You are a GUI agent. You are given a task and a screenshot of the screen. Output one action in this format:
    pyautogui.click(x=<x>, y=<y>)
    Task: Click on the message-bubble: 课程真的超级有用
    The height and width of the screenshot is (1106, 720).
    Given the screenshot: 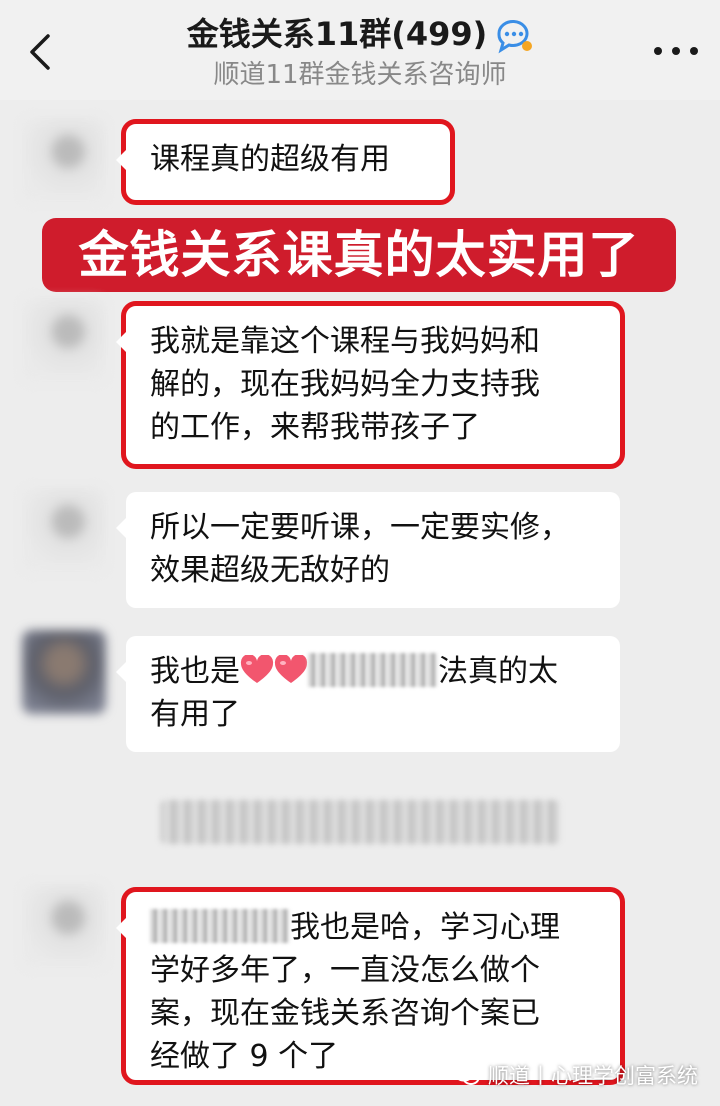 What is the action you would take?
    pyautogui.click(x=285, y=162)
    